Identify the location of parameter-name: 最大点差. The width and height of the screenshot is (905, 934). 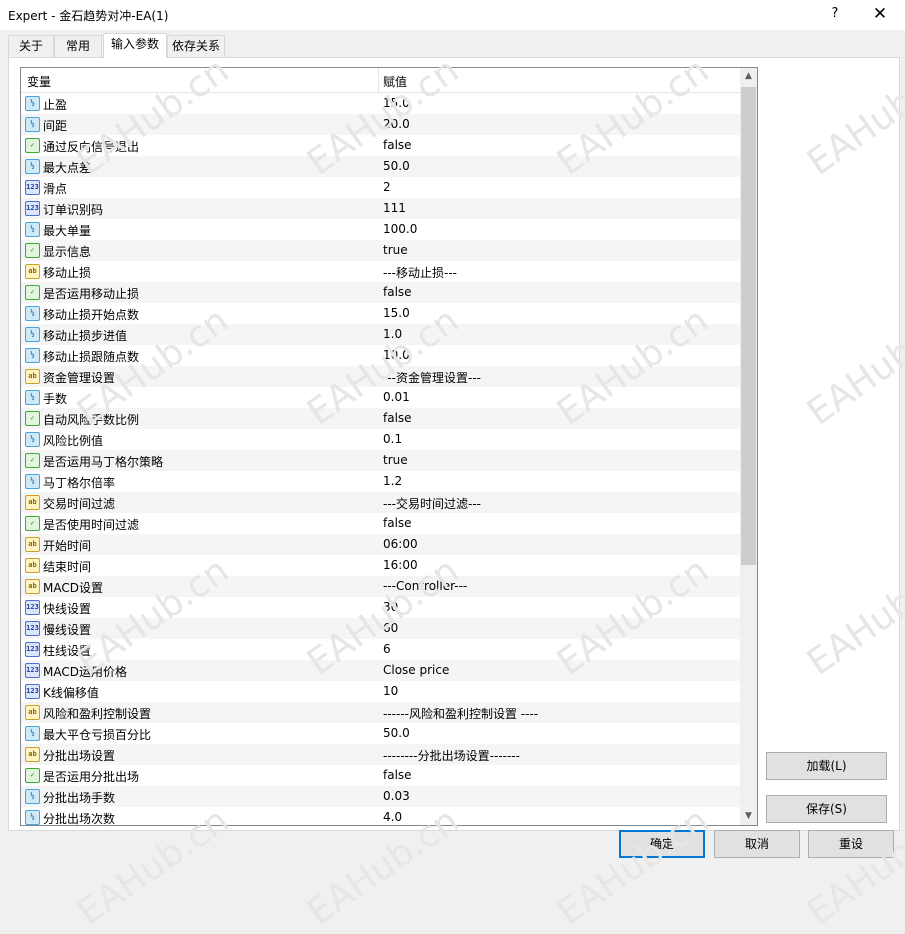
(67, 168).